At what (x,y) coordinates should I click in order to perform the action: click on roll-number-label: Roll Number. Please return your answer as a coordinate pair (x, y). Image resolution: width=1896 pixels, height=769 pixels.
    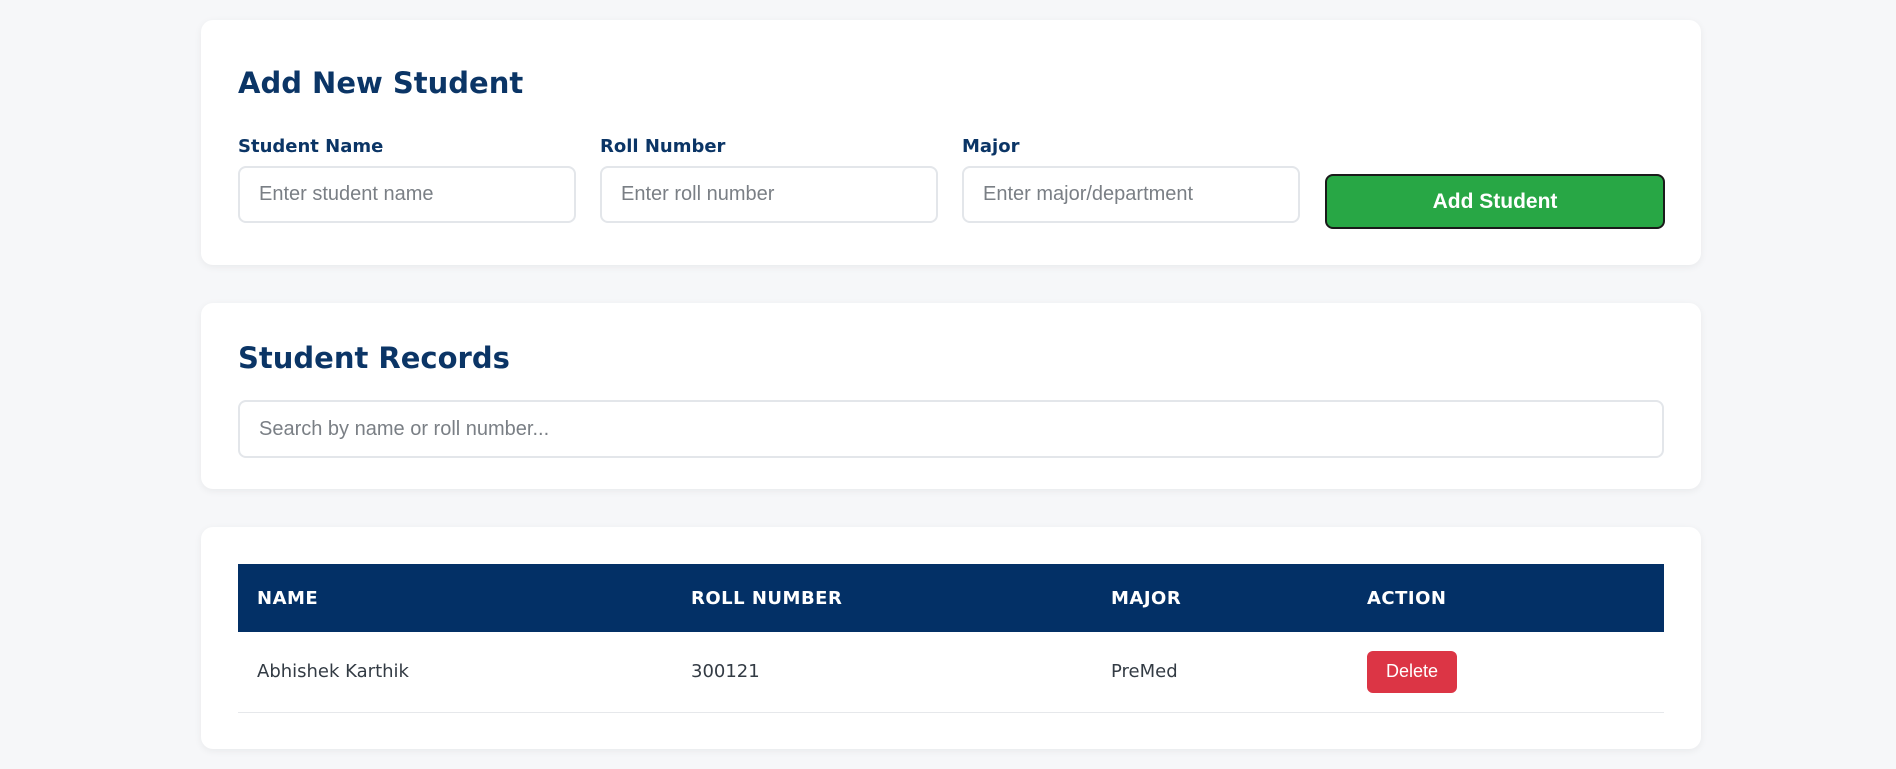
    Looking at the image, I should click on (663, 146).